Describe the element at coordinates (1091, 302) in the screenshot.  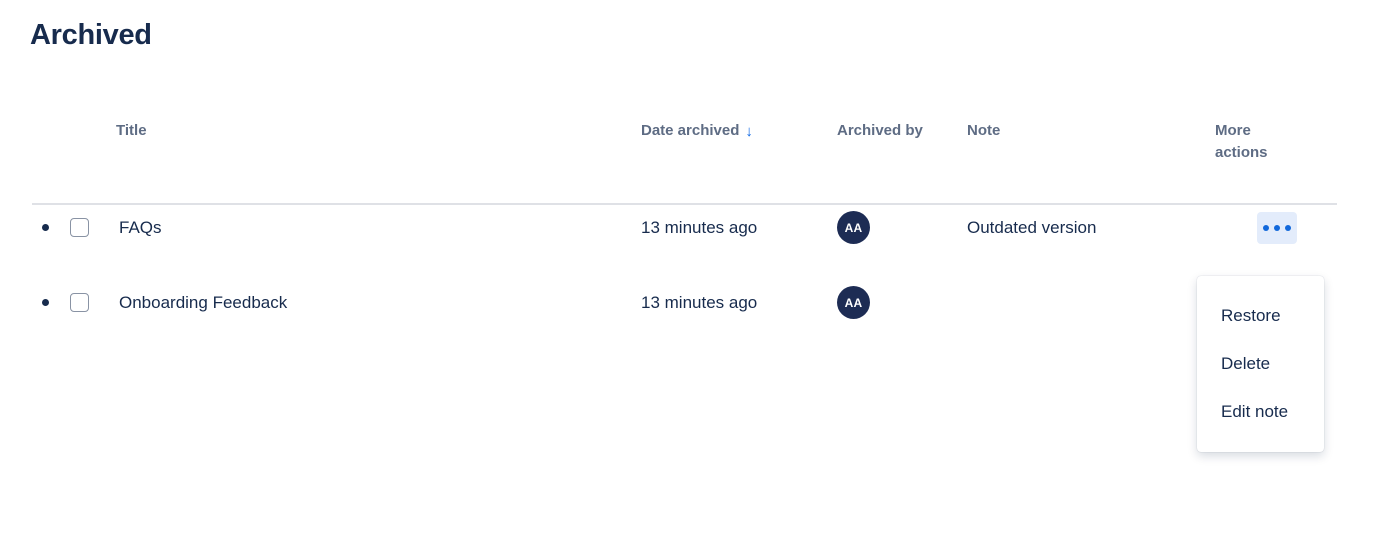
I see `row-note` at that location.